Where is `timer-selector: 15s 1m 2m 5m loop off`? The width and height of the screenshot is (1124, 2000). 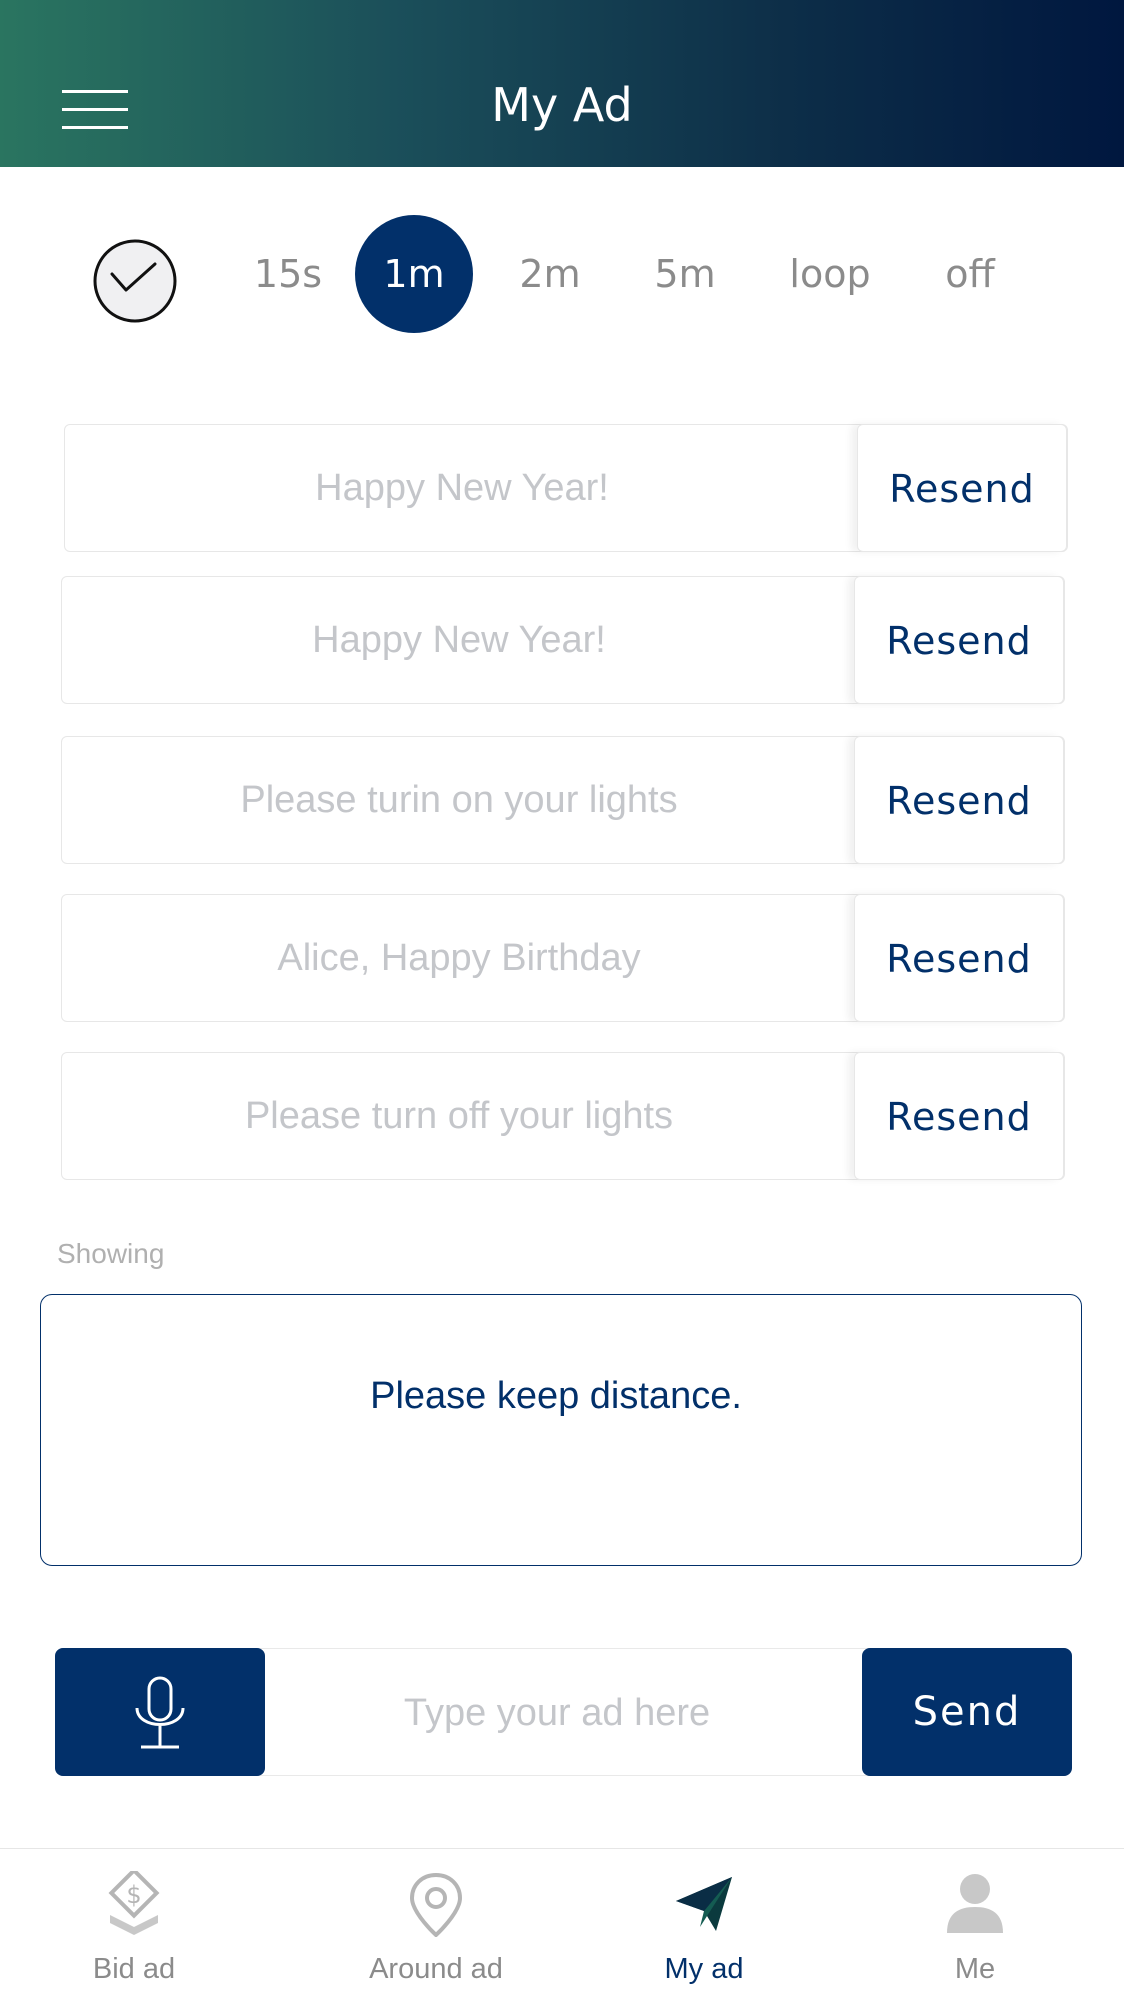 timer-selector: 15s 1m 2m 5m loop off is located at coordinates (562, 275).